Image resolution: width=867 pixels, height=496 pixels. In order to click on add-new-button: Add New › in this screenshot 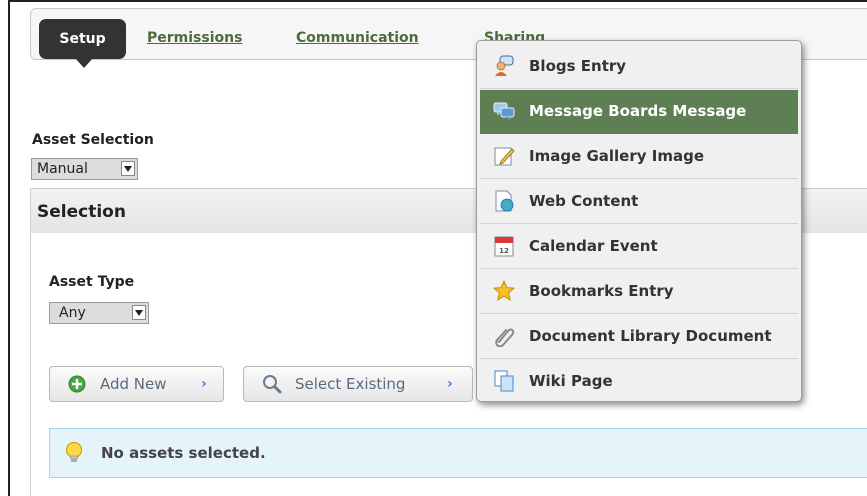, I will do `click(136, 384)`.